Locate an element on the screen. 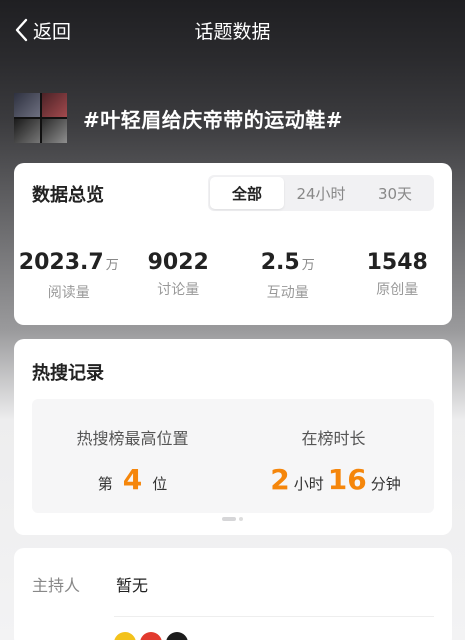 Image resolution: width=465 pixels, height=640 pixels. stat-value: 9022 is located at coordinates (178, 262).